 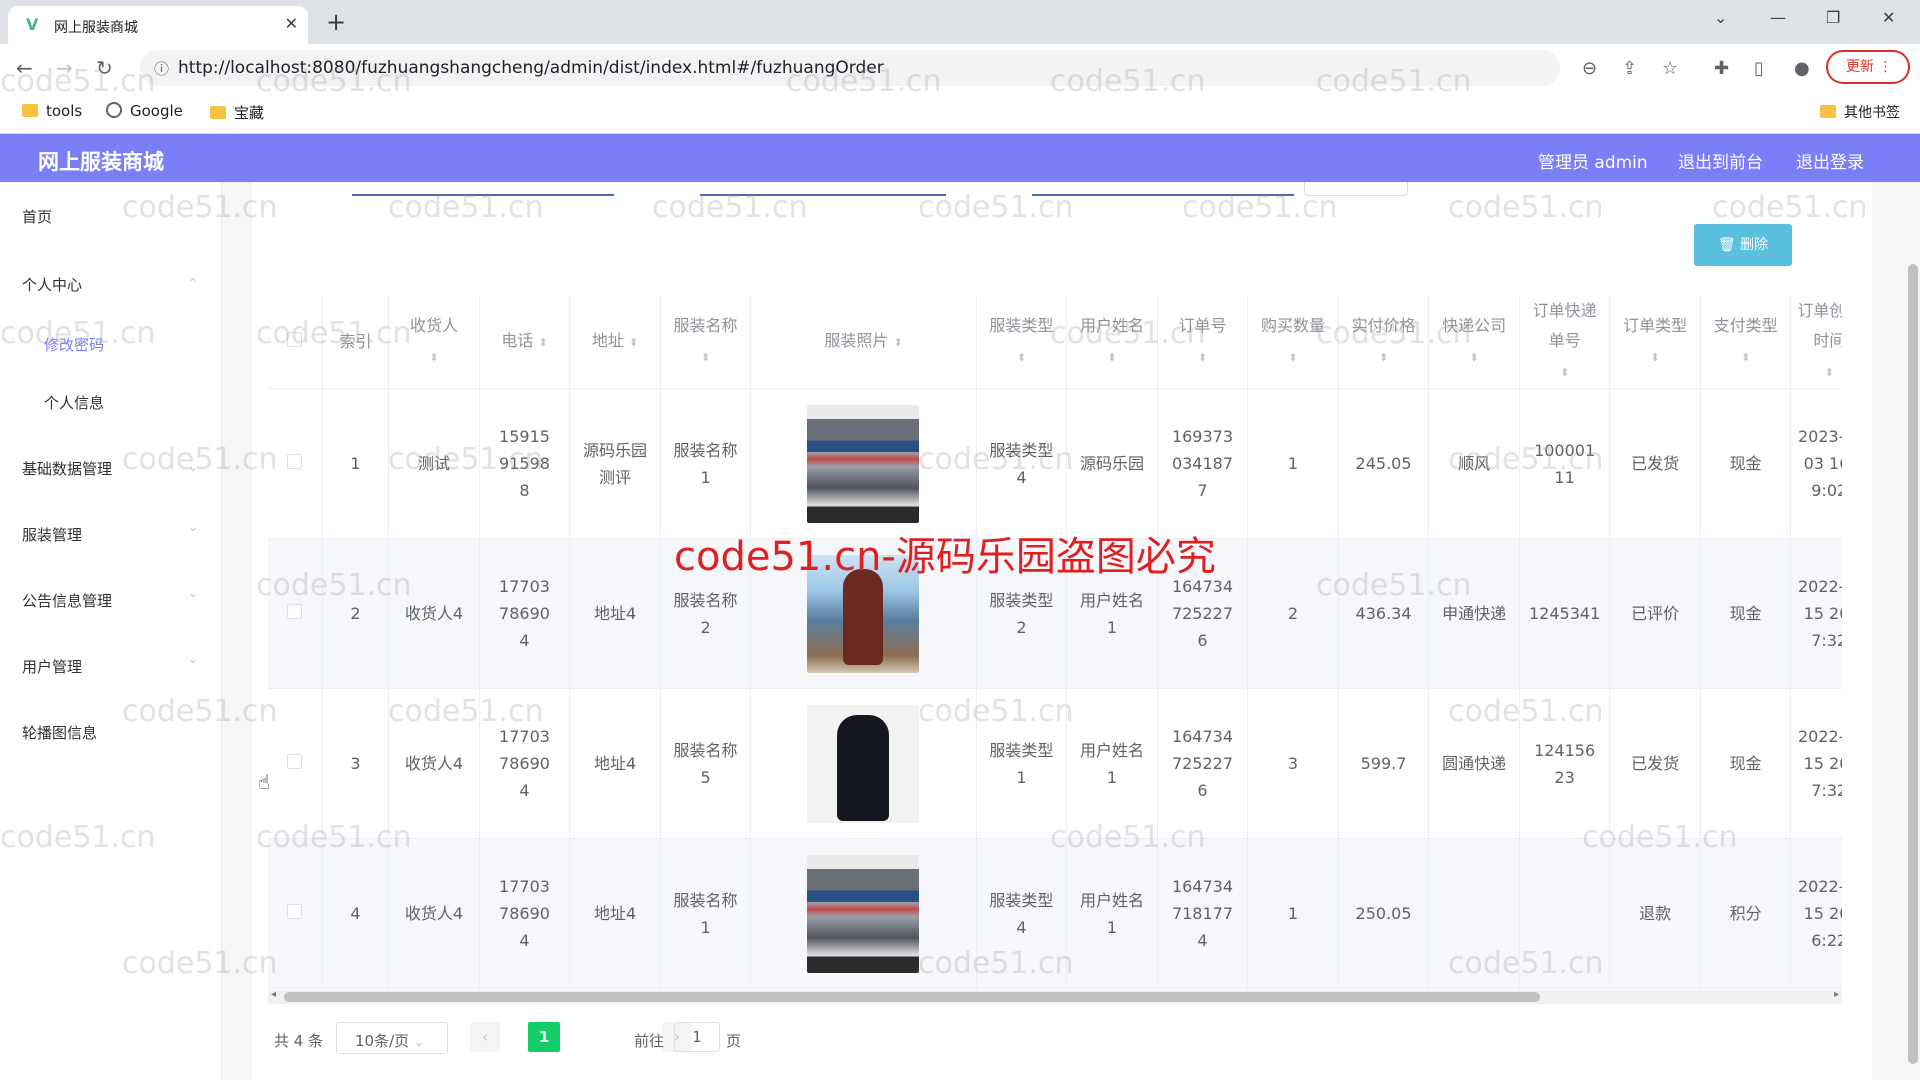 What do you see at coordinates (52, 111) in the screenshot?
I see `bookmark-tools: tools` at bounding box center [52, 111].